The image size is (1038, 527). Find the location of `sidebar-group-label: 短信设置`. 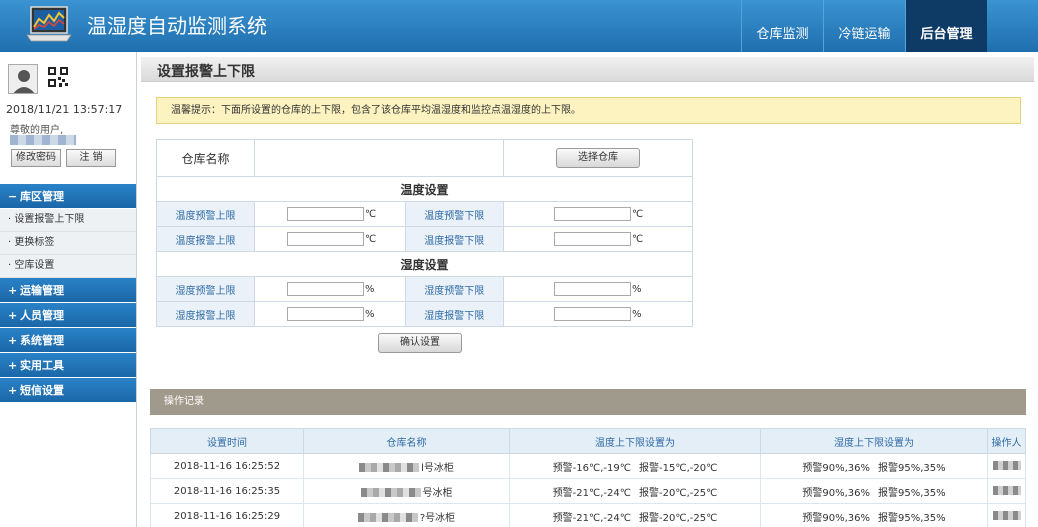

sidebar-group-label: 短信设置 is located at coordinates (42, 390).